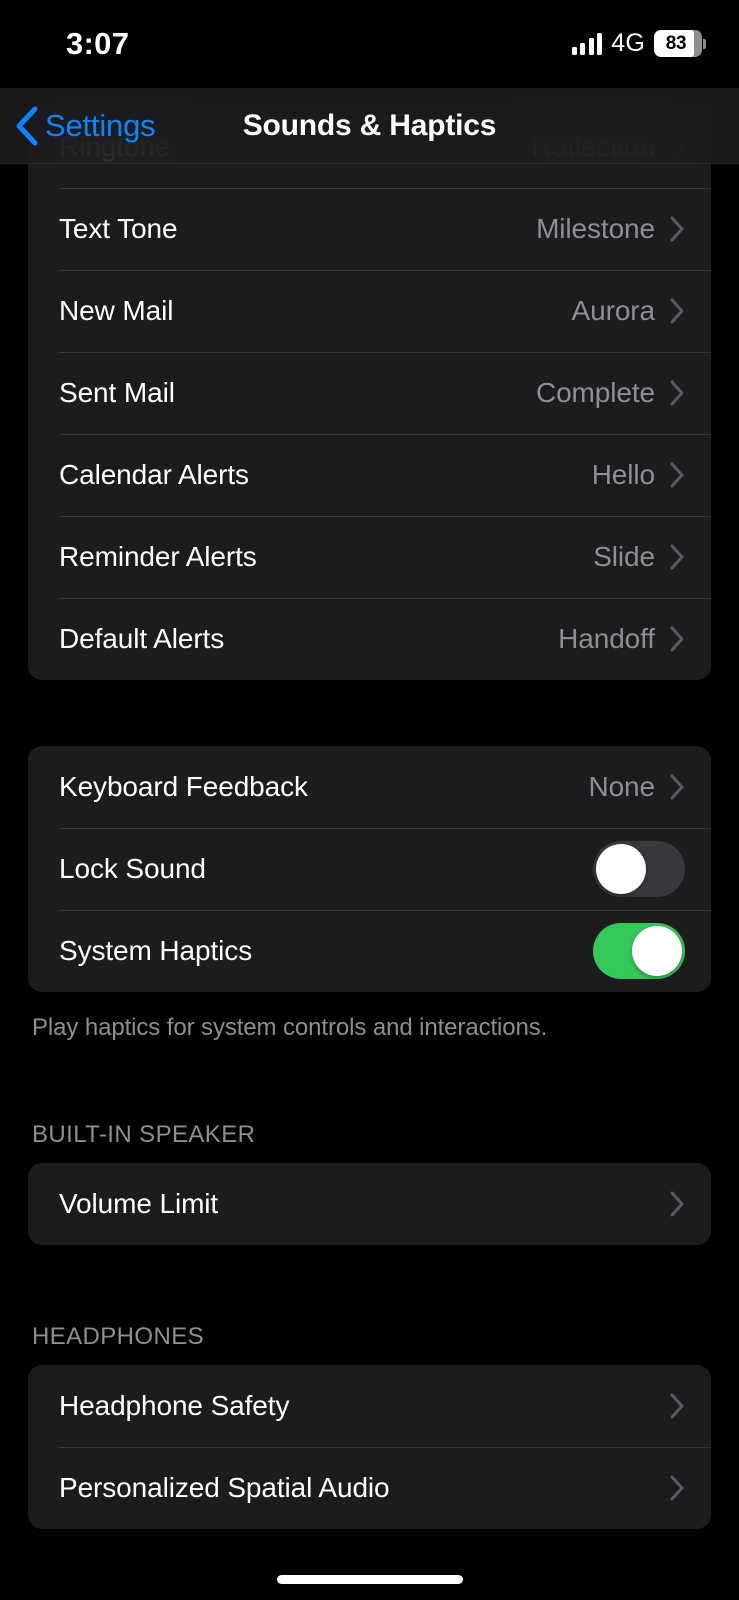  Describe the element at coordinates (595, 392) in the screenshot. I see `row-value: Complete` at that location.